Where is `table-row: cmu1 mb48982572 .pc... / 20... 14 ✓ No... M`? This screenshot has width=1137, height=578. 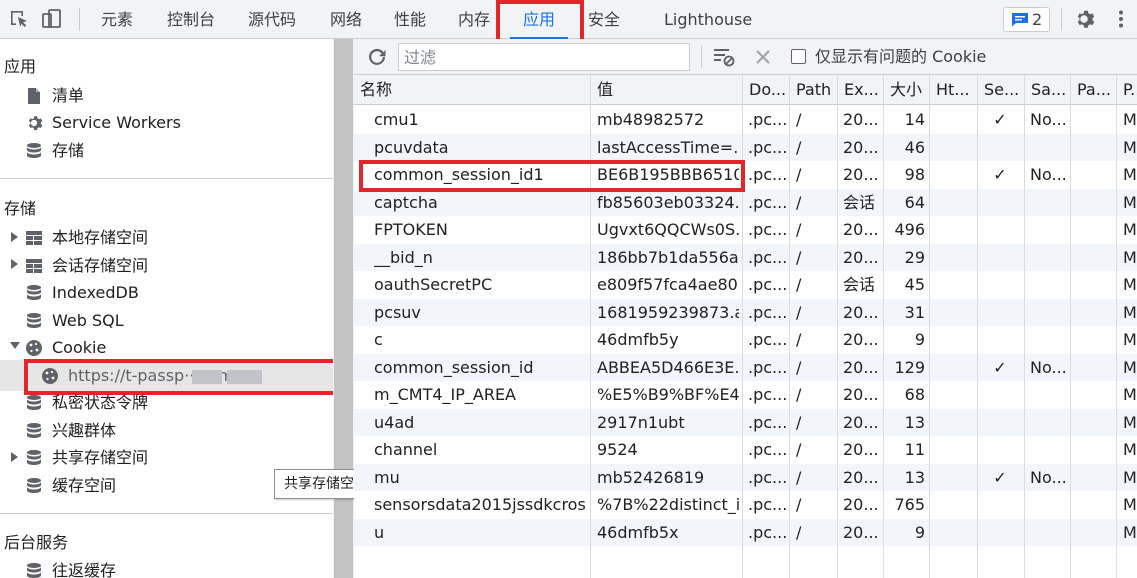
table-row: cmu1 mb48982572 .pc... / 20... 14 ✓ No... M is located at coordinates (745, 120).